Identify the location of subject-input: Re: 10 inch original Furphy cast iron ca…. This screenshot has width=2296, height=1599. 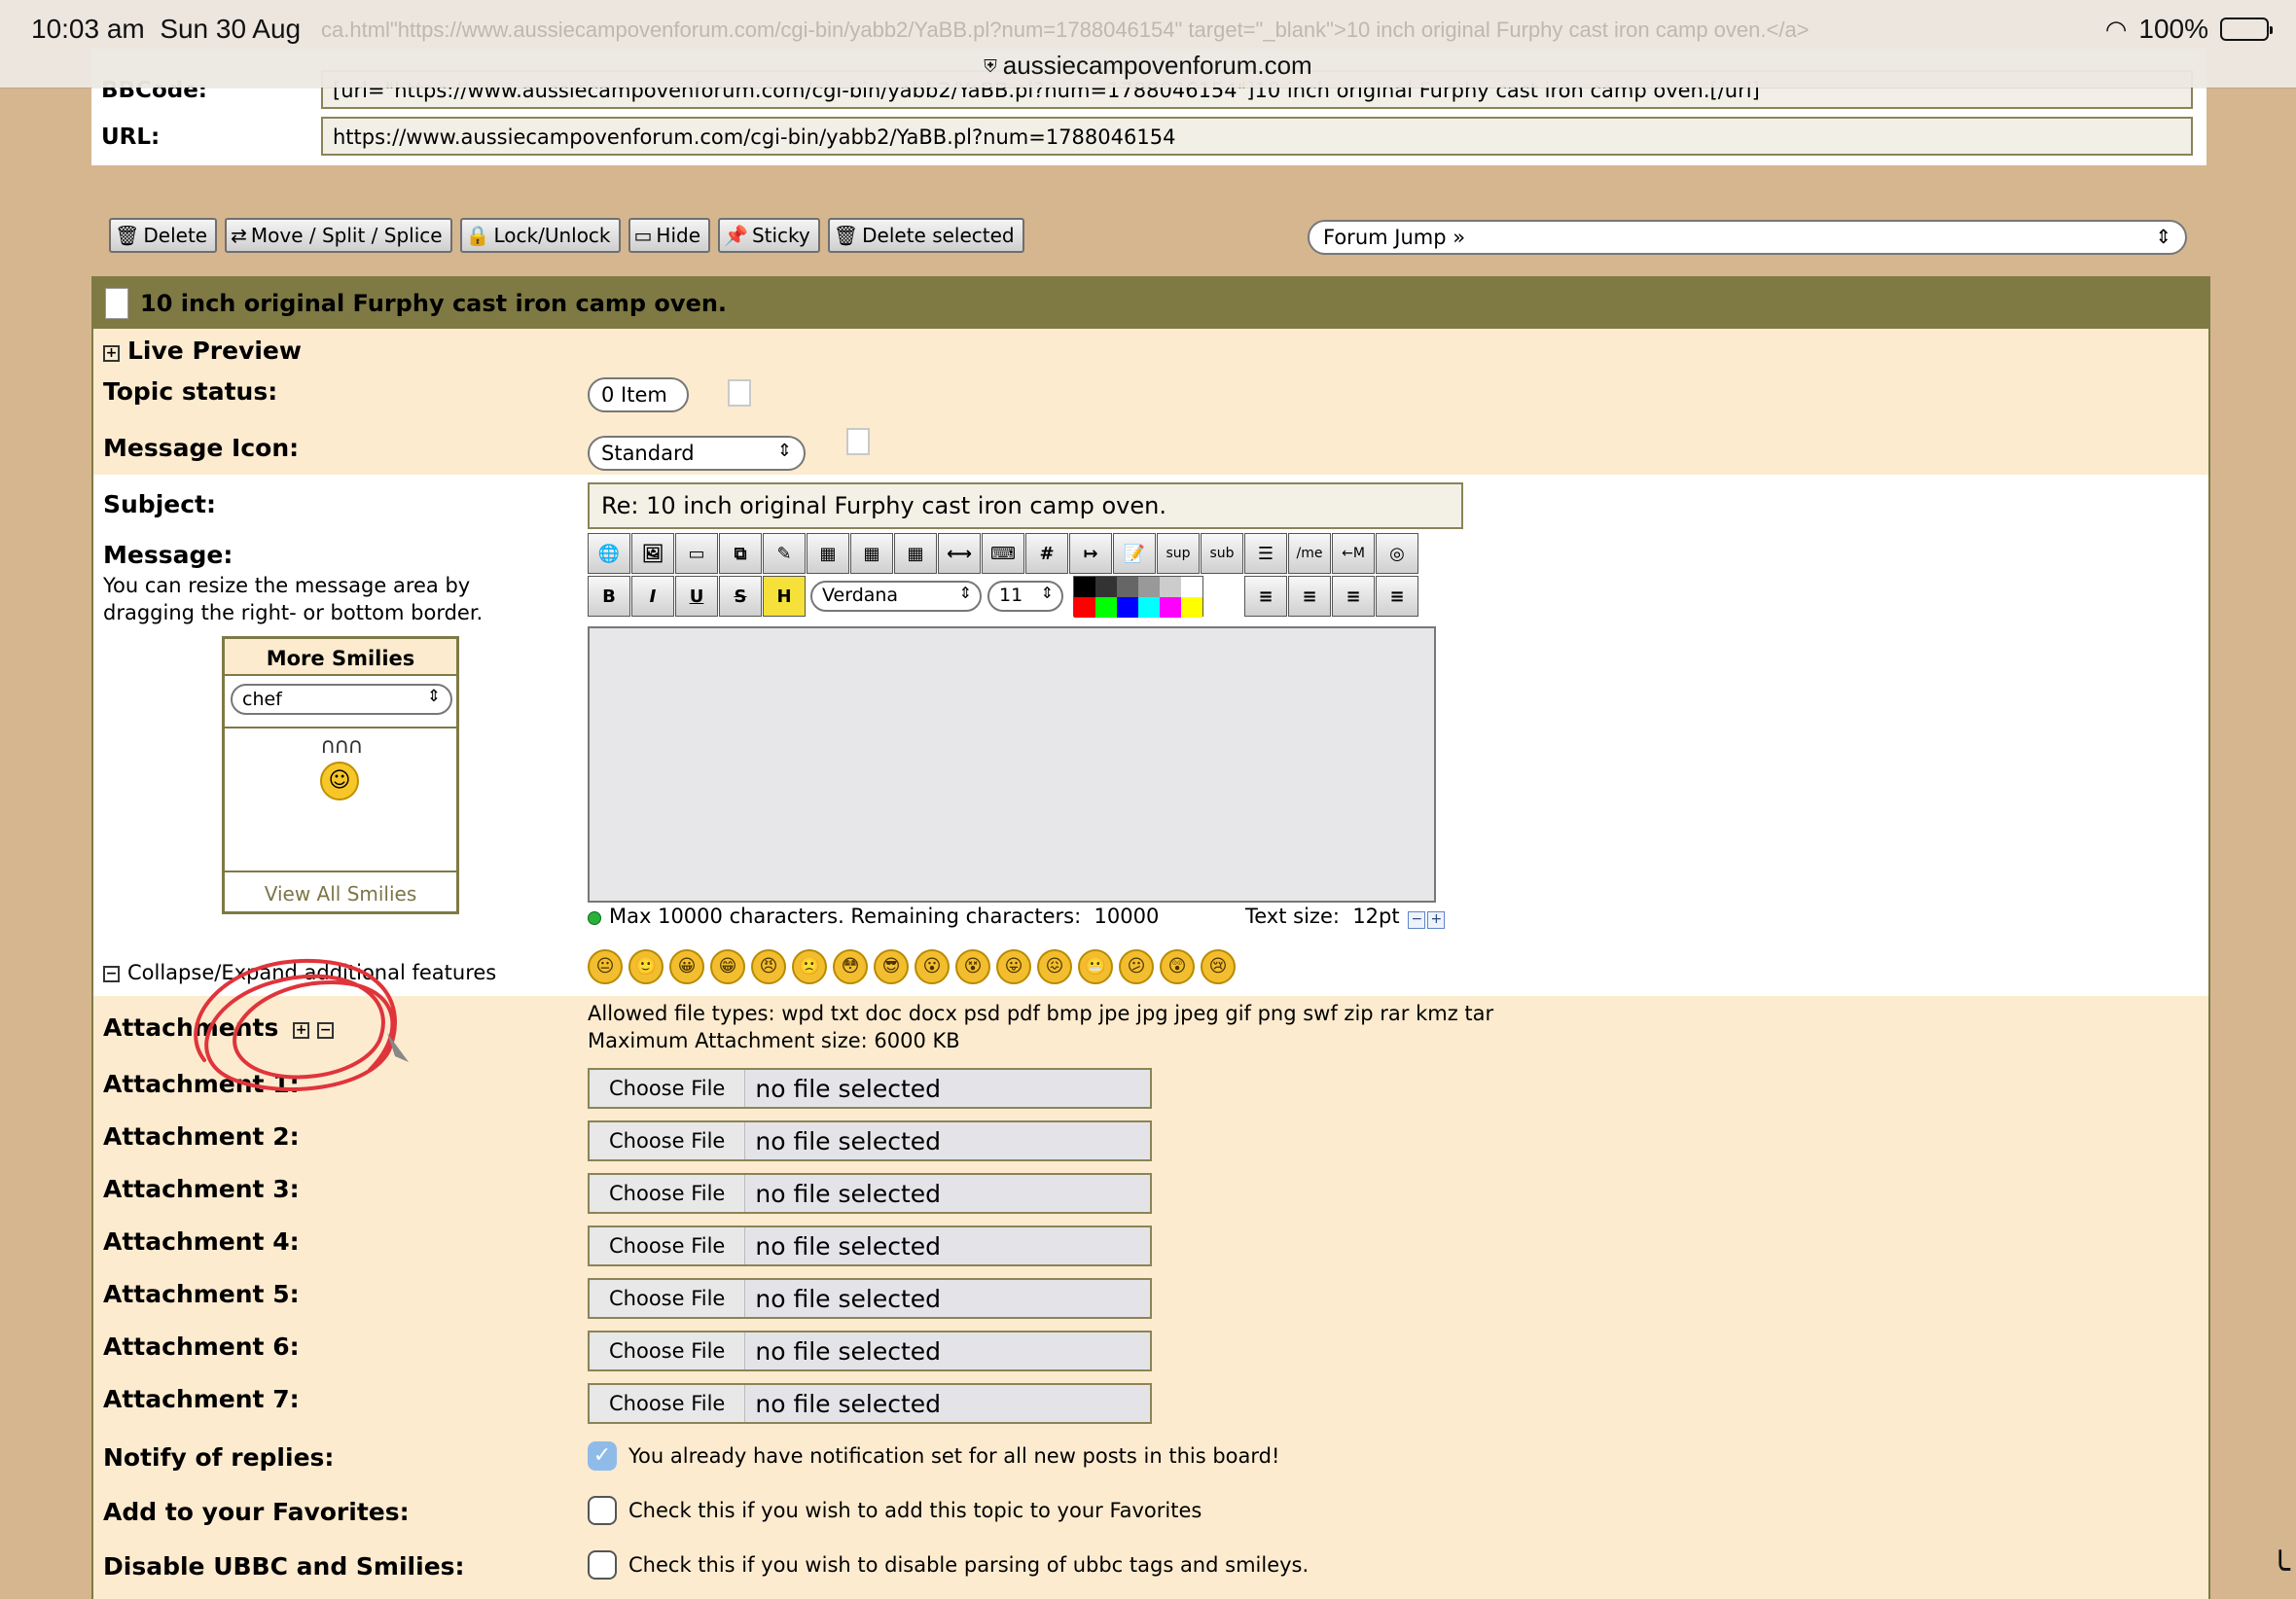
(1025, 505).